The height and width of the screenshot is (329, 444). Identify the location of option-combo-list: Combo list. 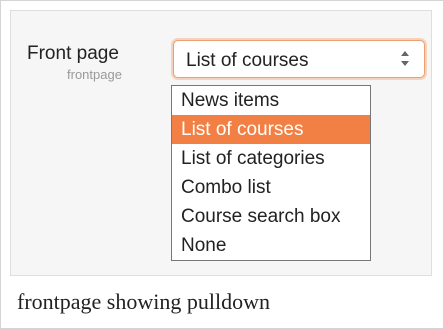
(271, 187).